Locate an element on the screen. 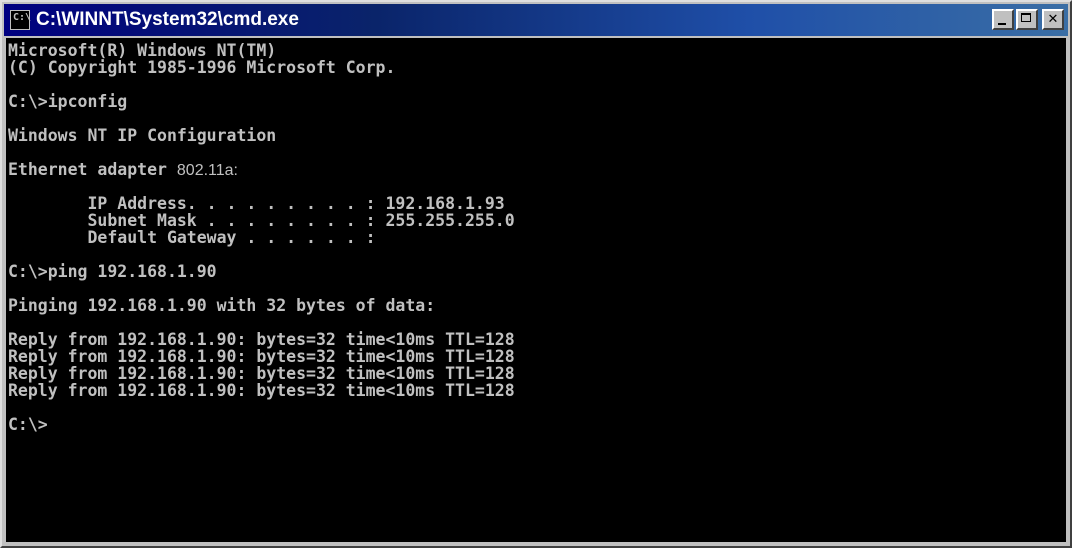 The image size is (1072, 548). adapter-suffix: : is located at coordinates (235, 170).